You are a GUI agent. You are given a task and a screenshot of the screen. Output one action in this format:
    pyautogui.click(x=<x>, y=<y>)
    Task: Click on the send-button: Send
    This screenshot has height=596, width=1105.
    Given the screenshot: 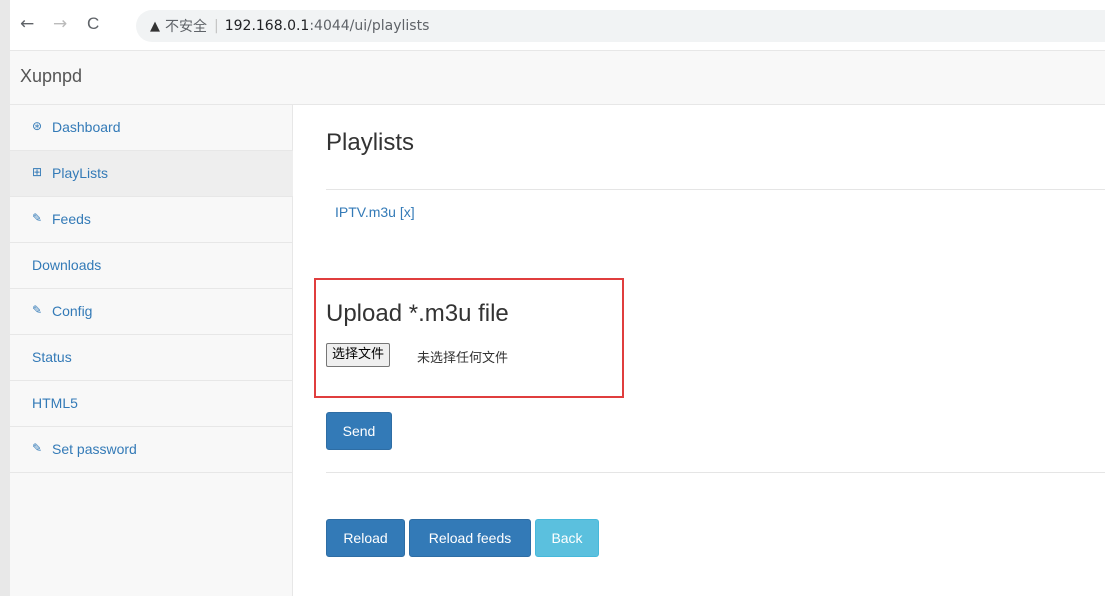 What is the action you would take?
    pyautogui.click(x=359, y=431)
    